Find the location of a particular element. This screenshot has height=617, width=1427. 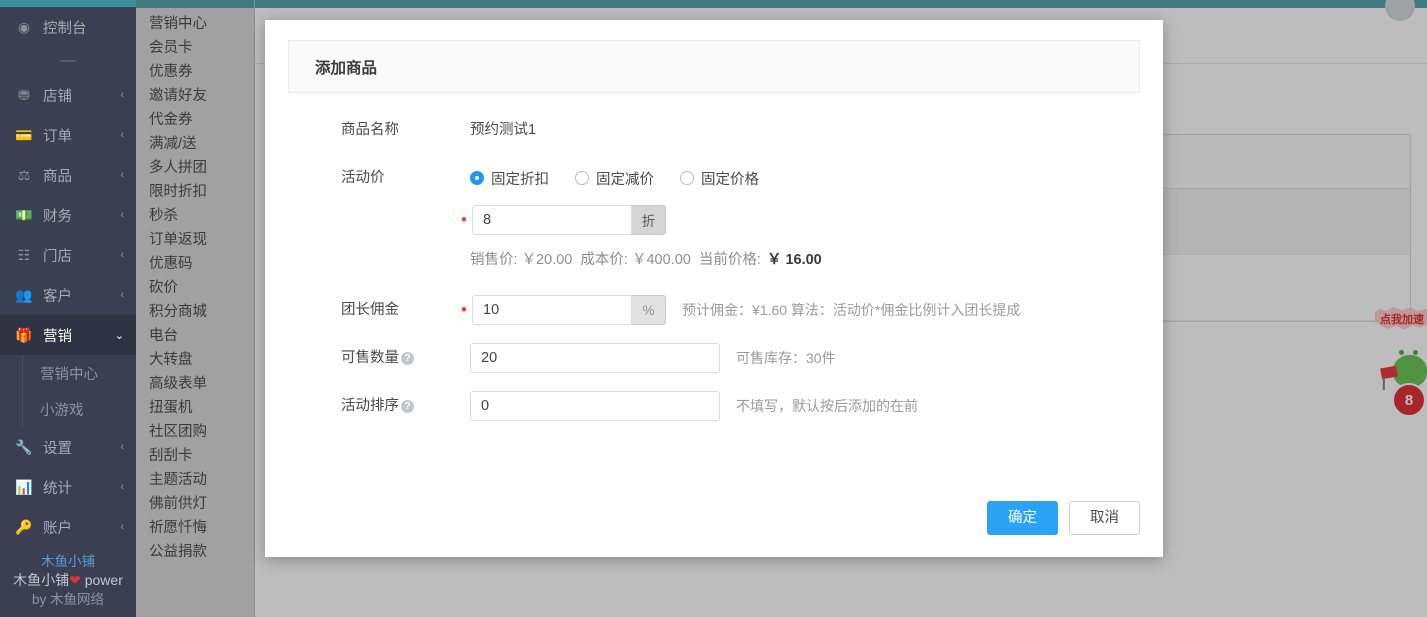

sidebar-item-marketing: 🎁 营销 ⌄ is located at coordinates (68, 335).